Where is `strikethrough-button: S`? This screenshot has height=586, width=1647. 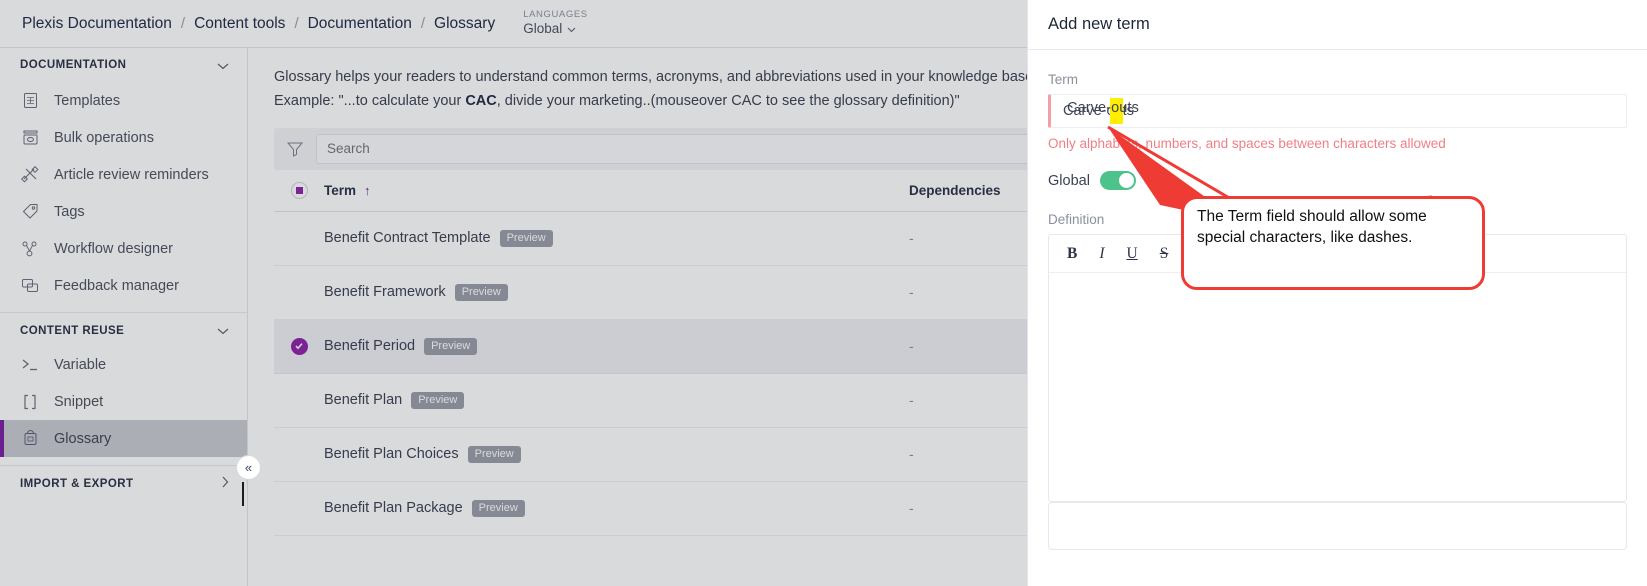
strikethrough-button: S is located at coordinates (1164, 254).